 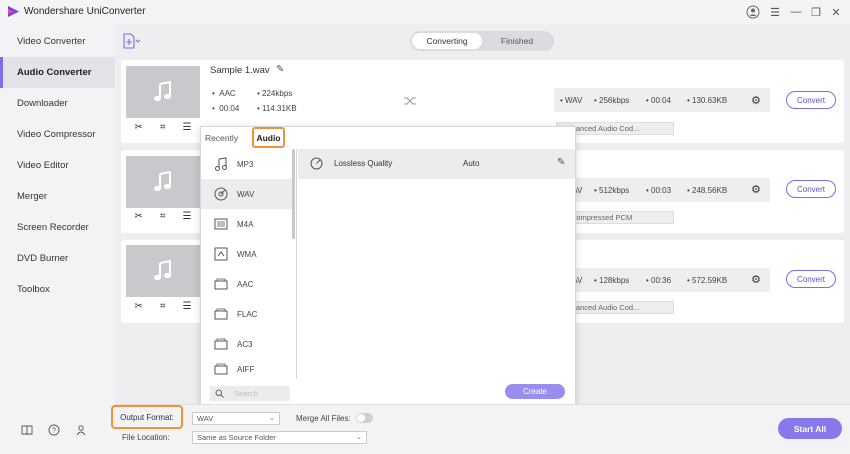 I want to click on sidebar-item-label: Screen Recorder, so click(x=53, y=227).